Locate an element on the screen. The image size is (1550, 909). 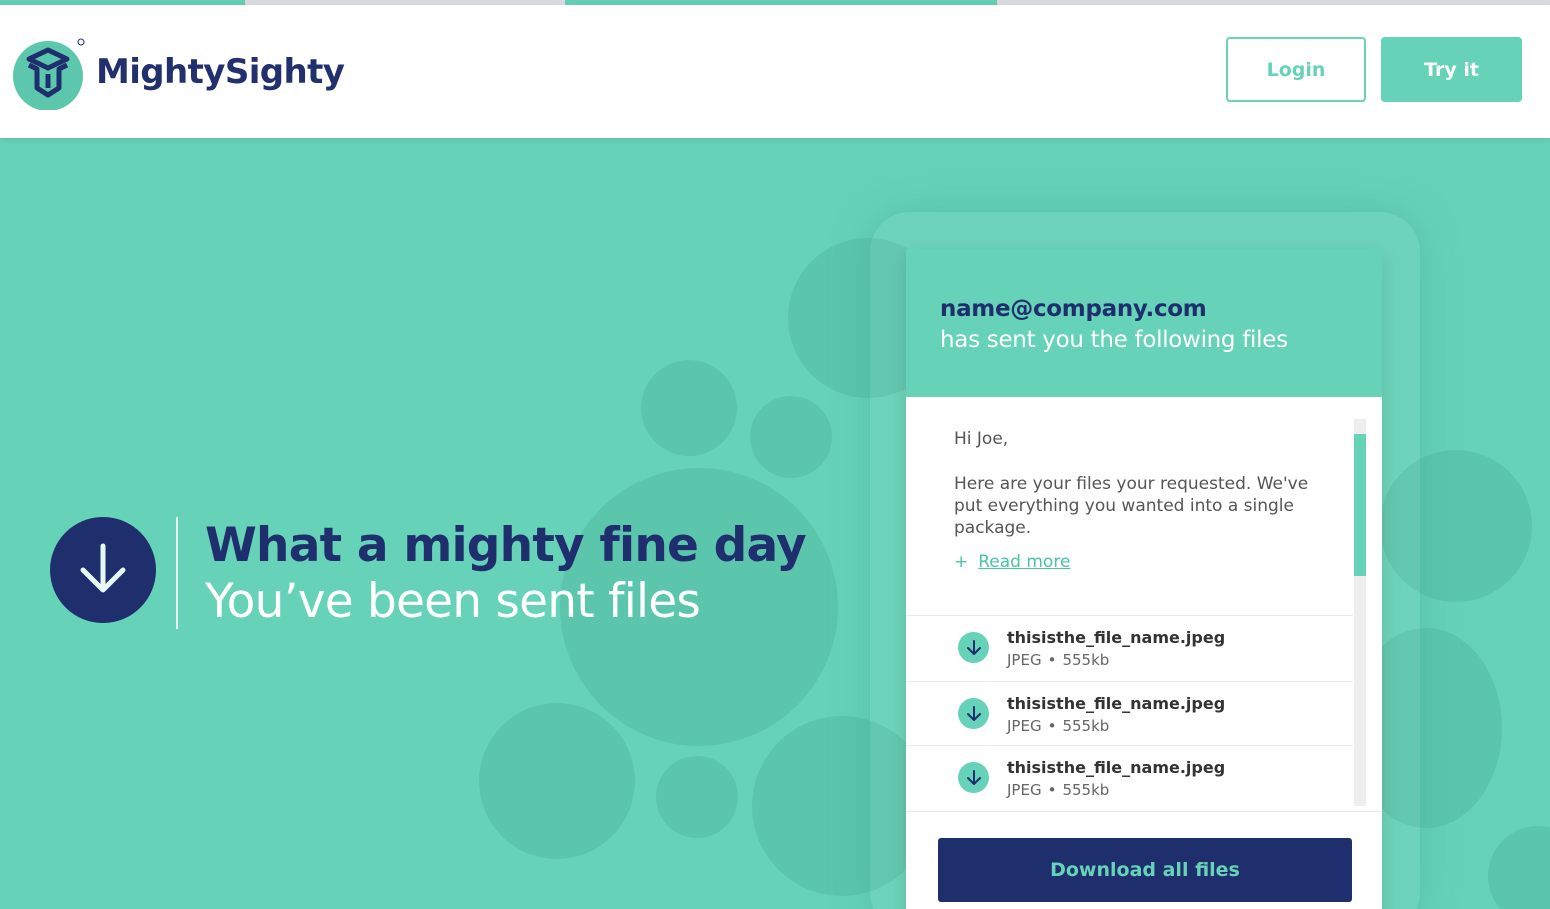
sender-email: name@company.com is located at coordinates (1073, 309).